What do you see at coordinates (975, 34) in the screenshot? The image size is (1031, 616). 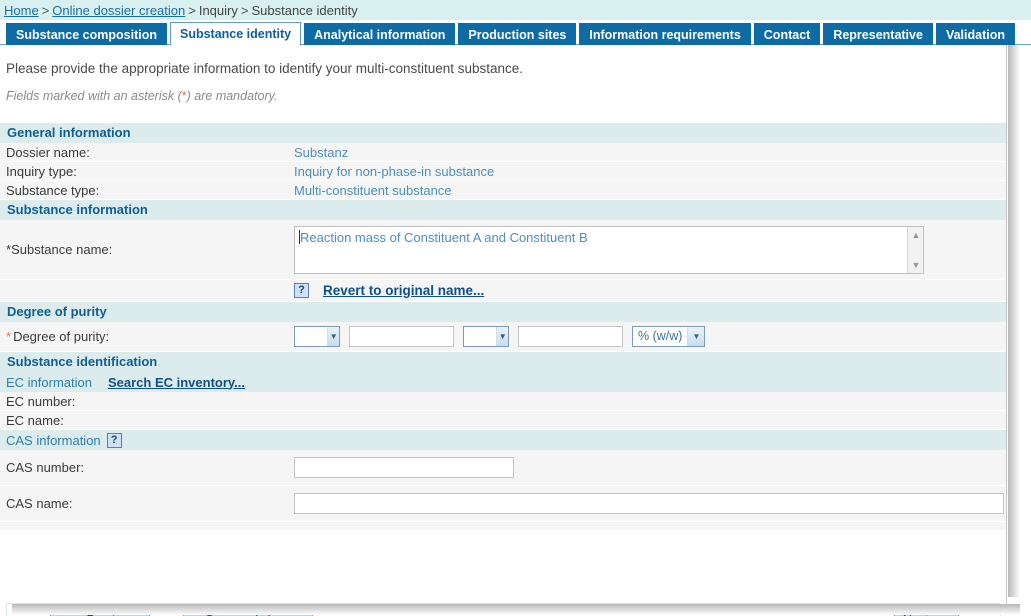 I see `tab-validation: Validation` at bounding box center [975, 34].